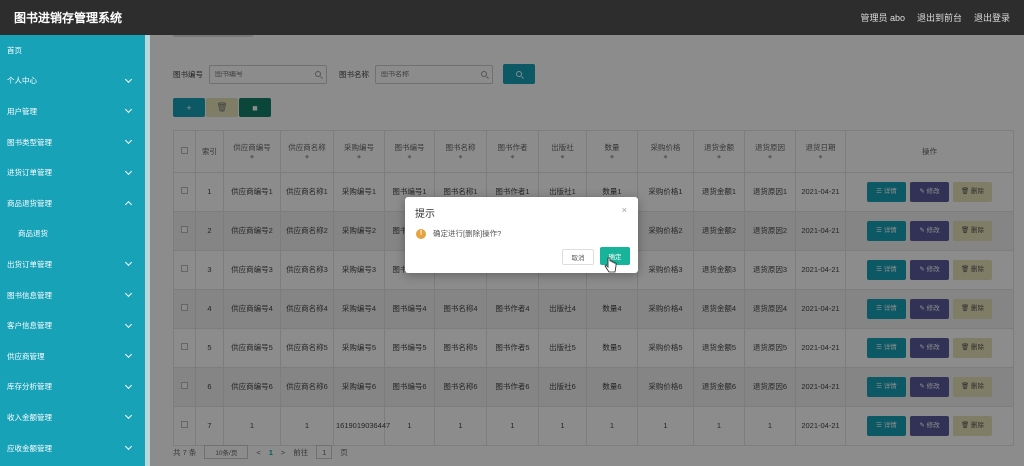 This screenshot has height=466, width=1024. I want to click on sidebar-item: 客户信息管理, so click(72, 325).